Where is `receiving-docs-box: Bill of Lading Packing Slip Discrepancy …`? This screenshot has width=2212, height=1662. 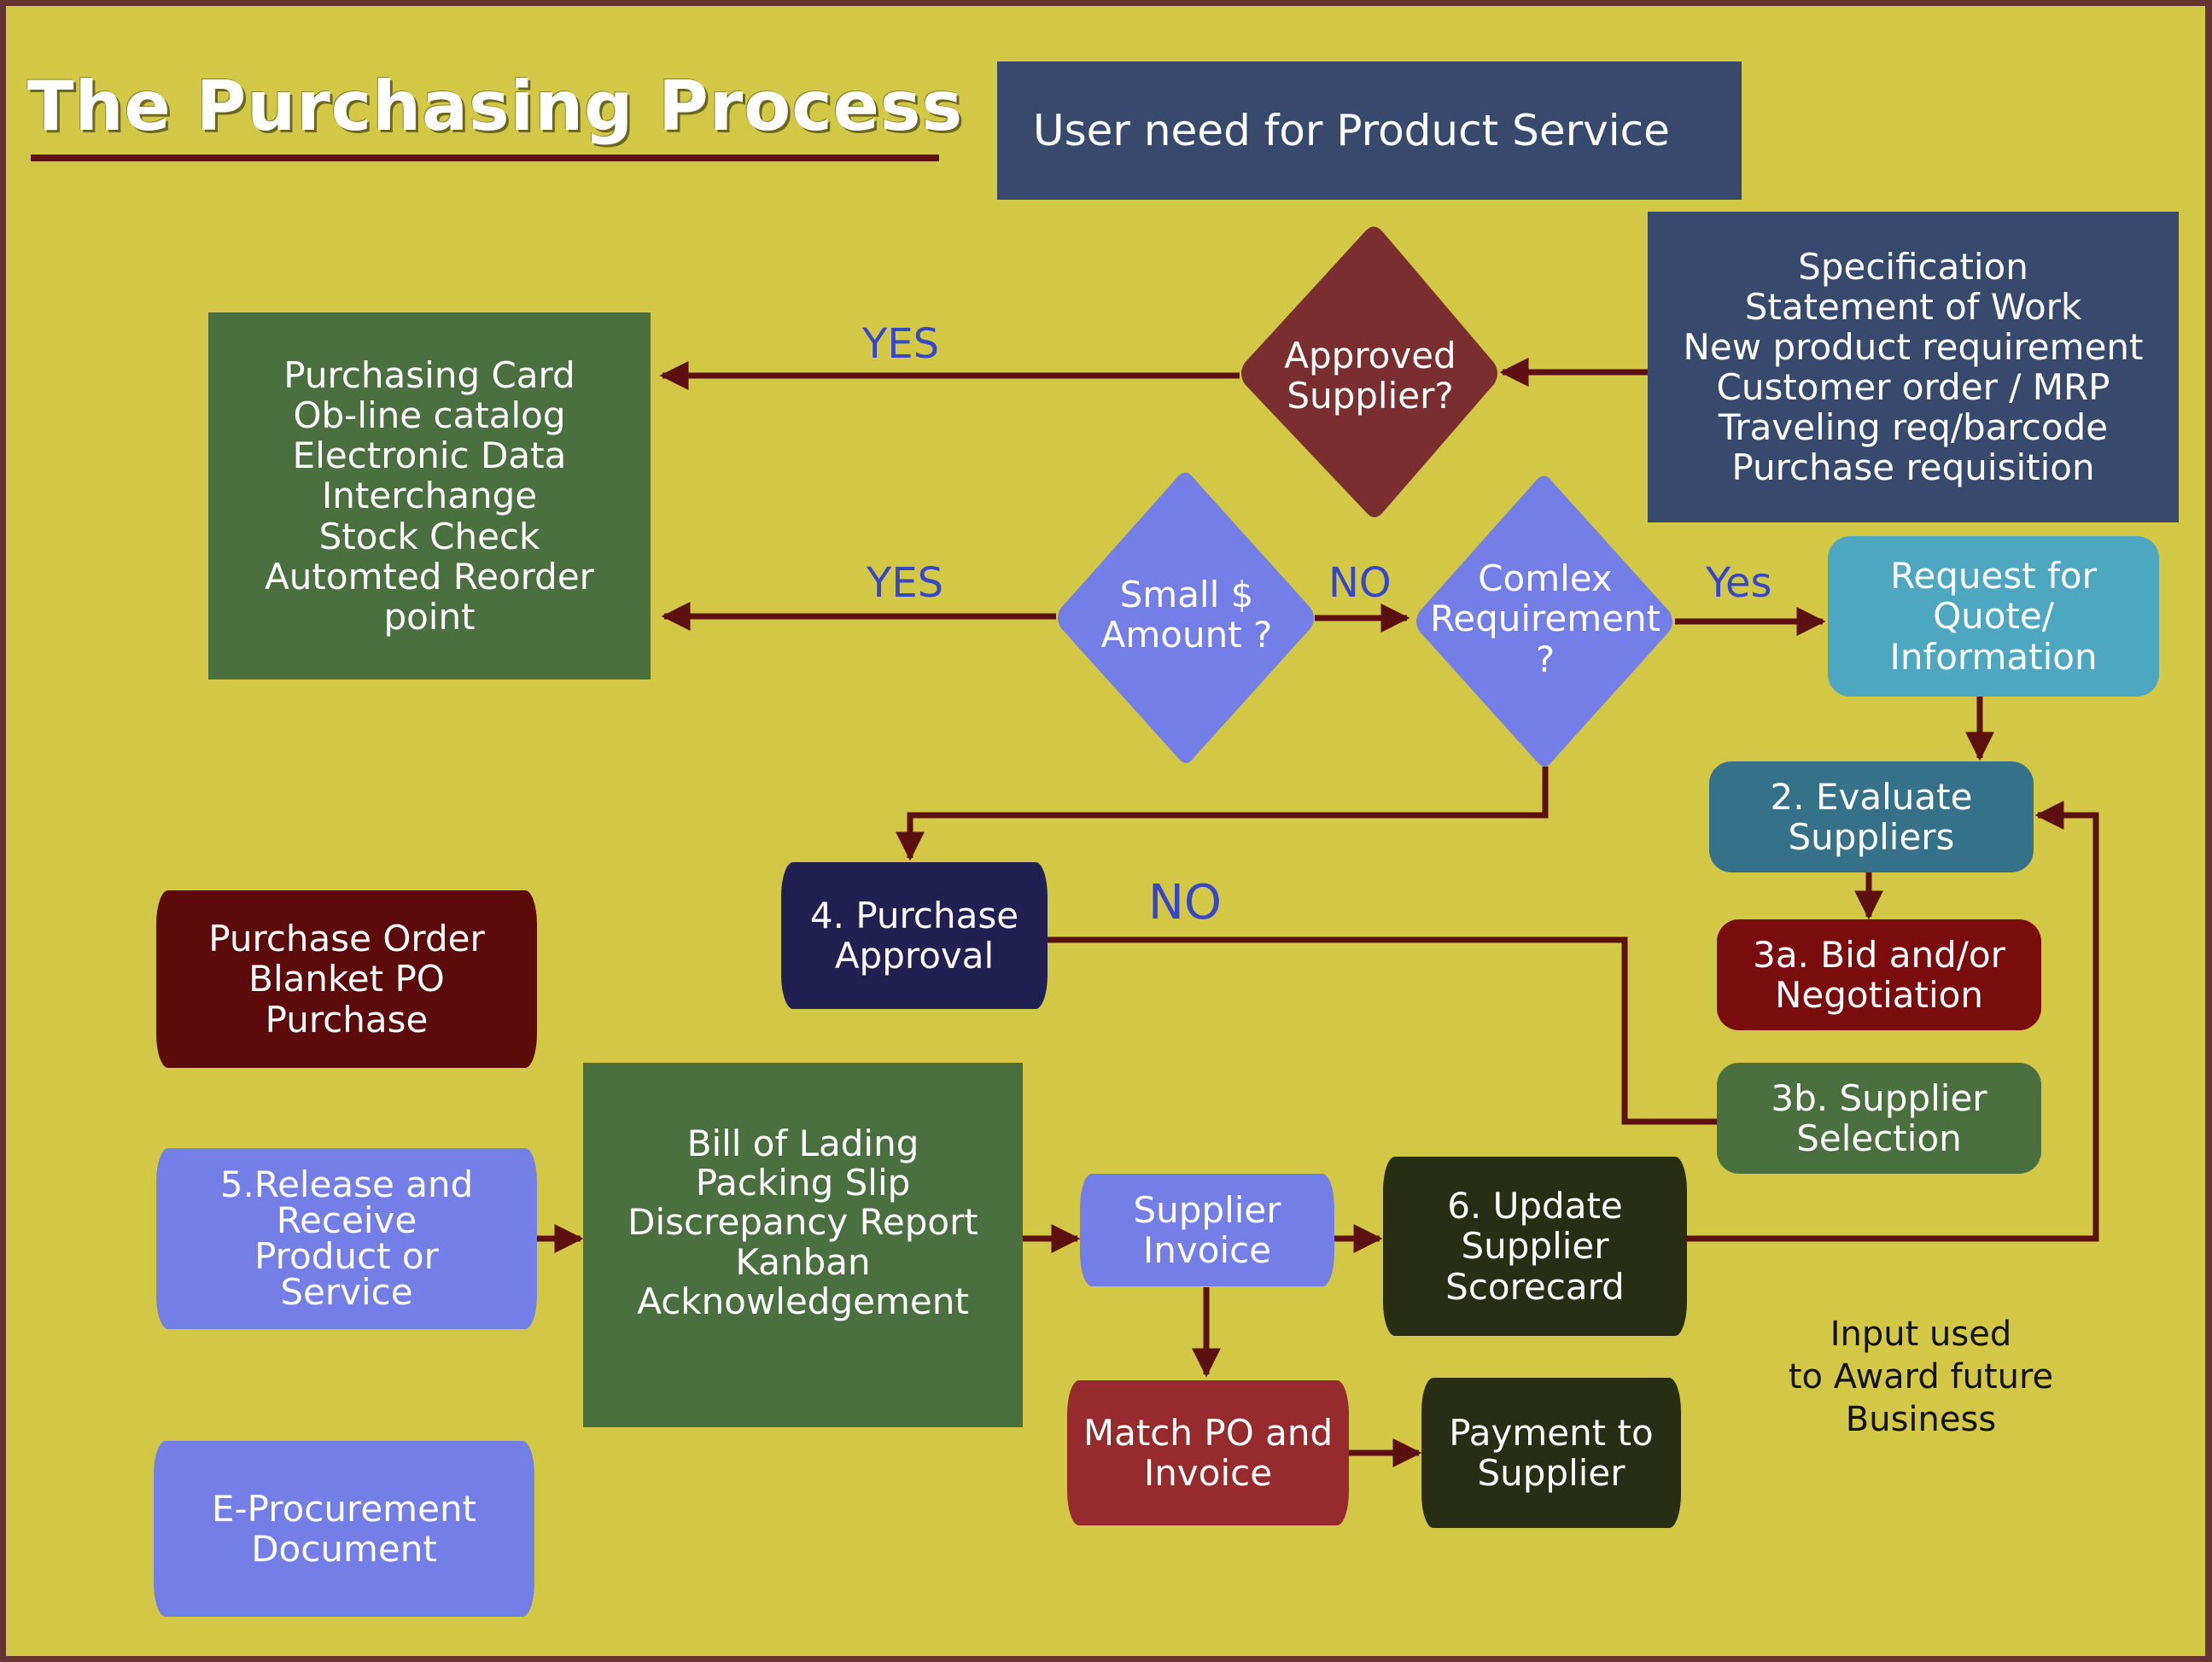
receiving-docs-box: Bill of Lading Packing Slip Discrepancy … is located at coordinates (803, 1245).